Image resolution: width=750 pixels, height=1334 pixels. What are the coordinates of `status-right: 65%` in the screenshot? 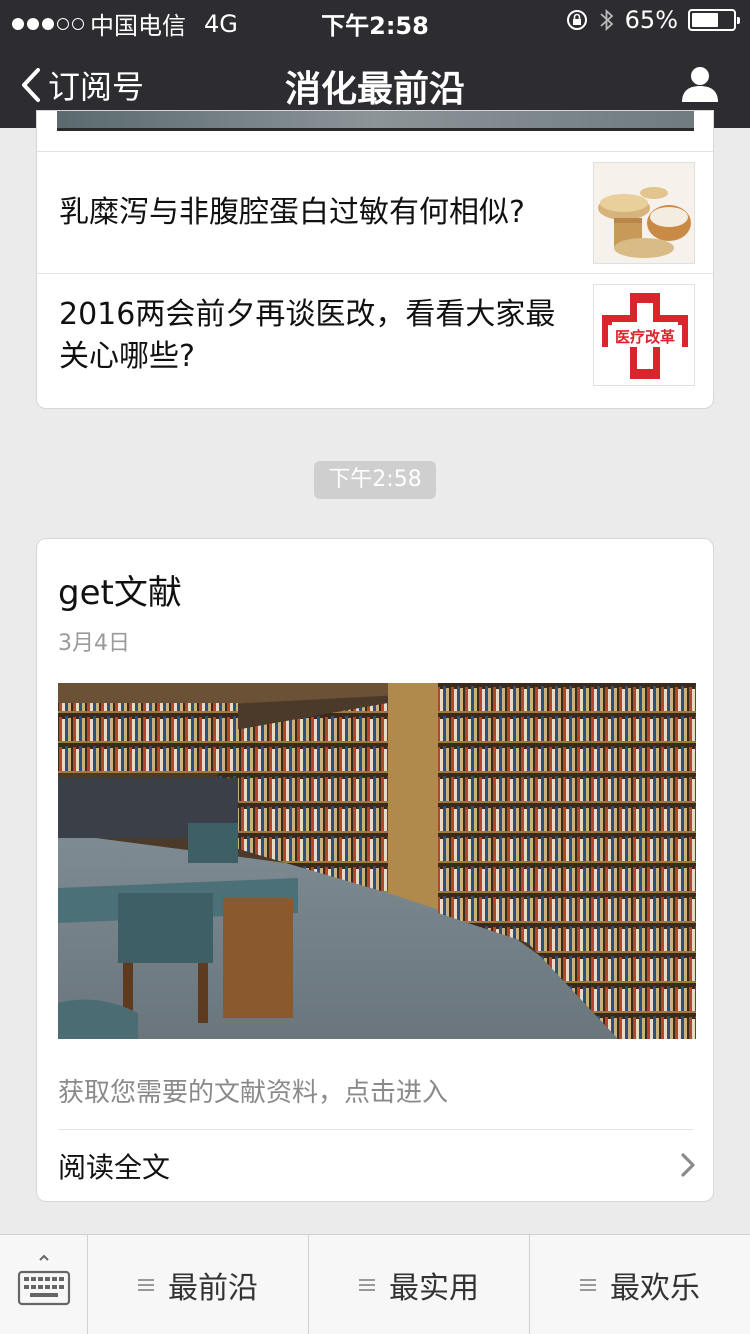 It's located at (652, 20).